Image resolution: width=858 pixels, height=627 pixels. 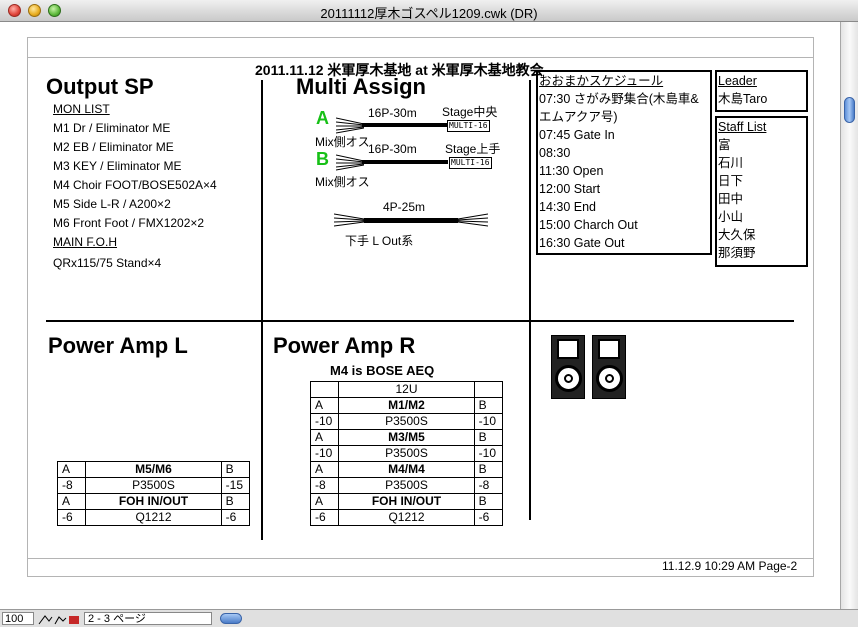 What do you see at coordinates (153, 485) in the screenshot?
I see `table-row: -8 P3500S -15` at bounding box center [153, 485].